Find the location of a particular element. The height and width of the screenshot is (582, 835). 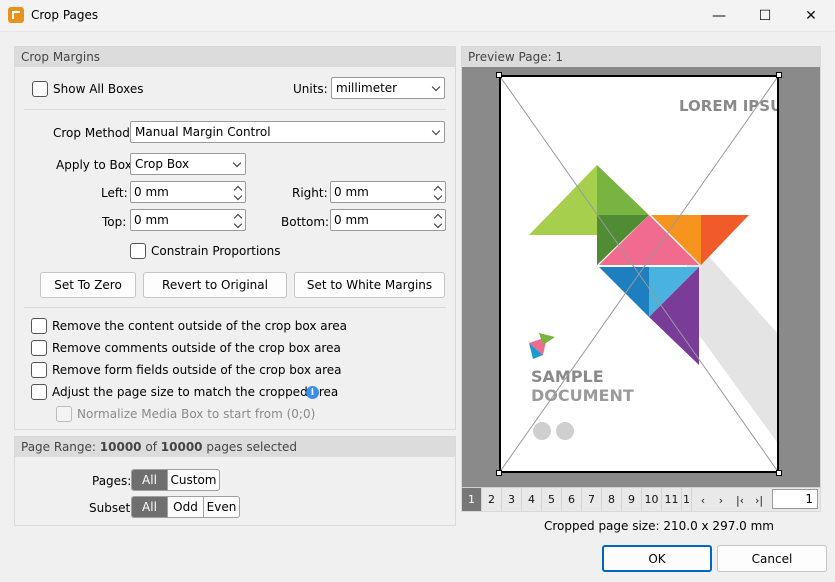

subset-odd-option: Odd is located at coordinates (186, 507).